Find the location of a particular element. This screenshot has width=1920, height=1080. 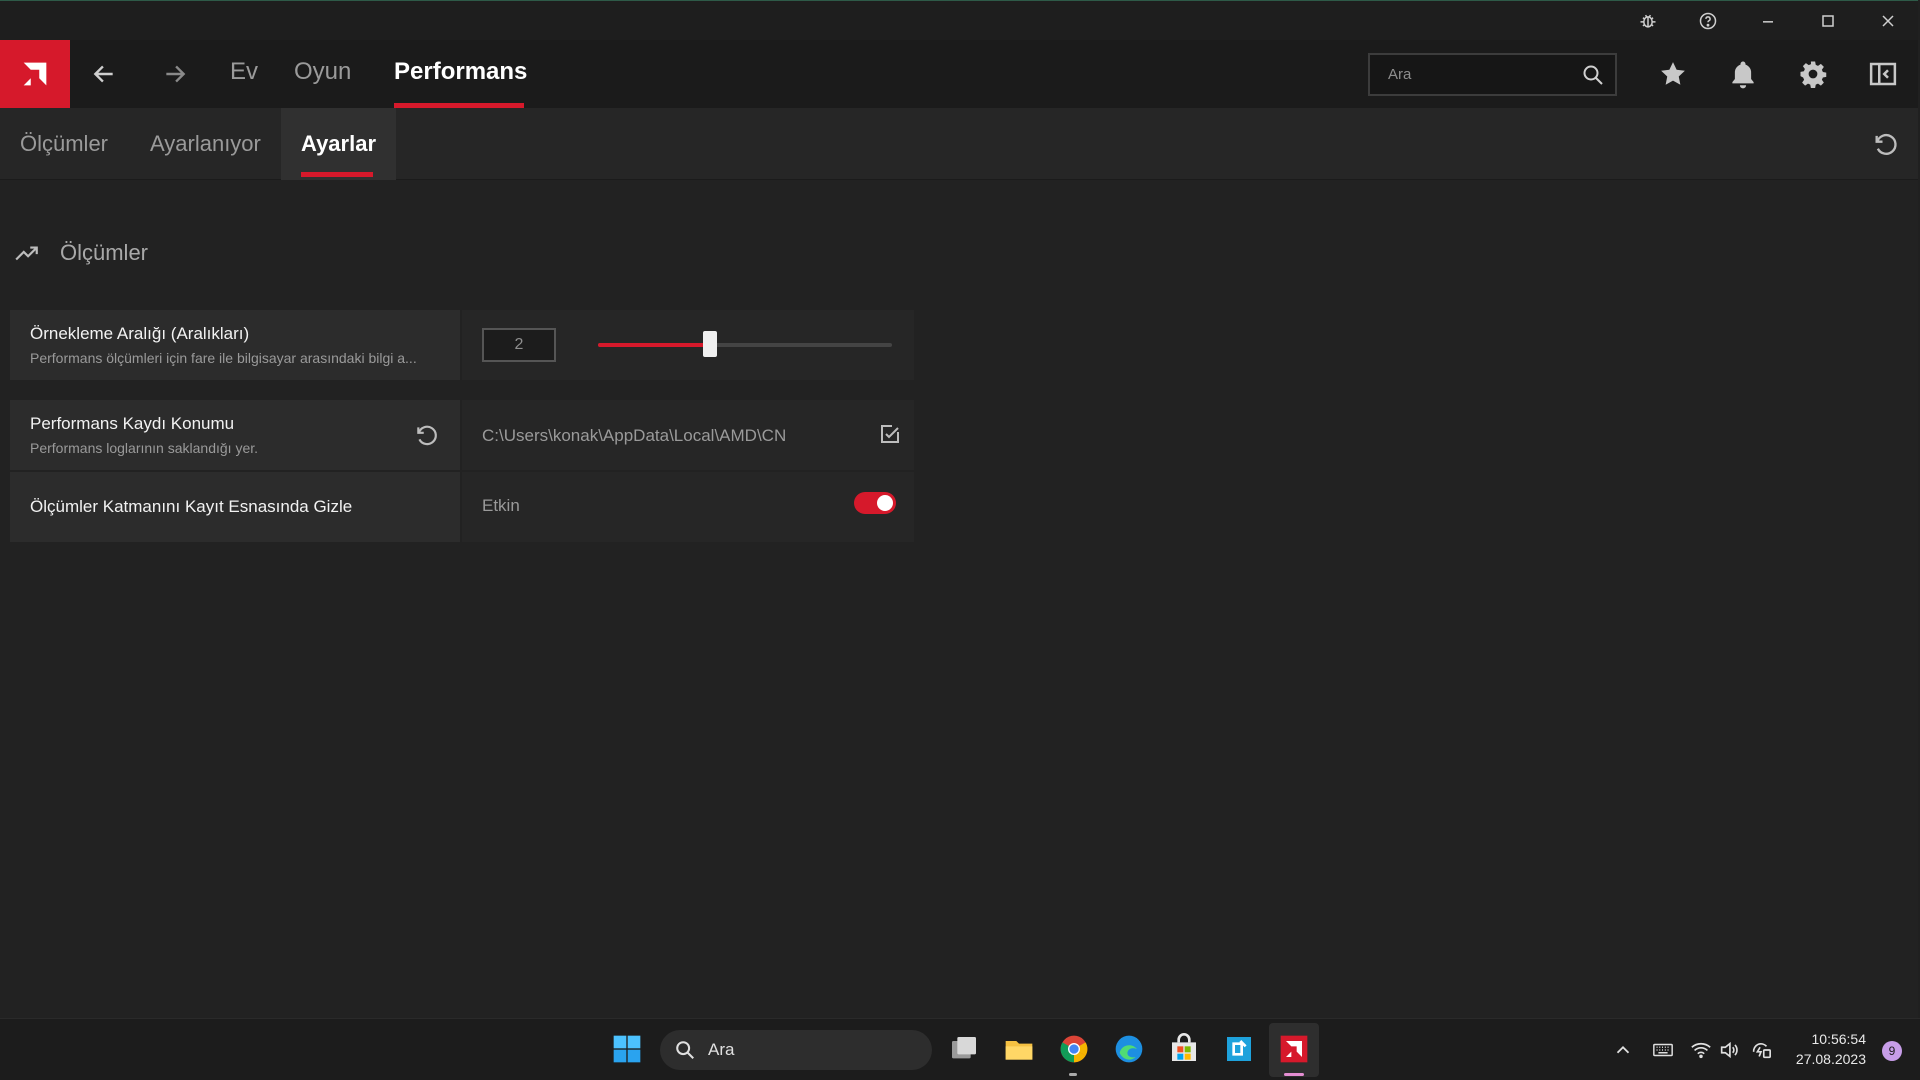

chrome-icon is located at coordinates (1074, 1049).